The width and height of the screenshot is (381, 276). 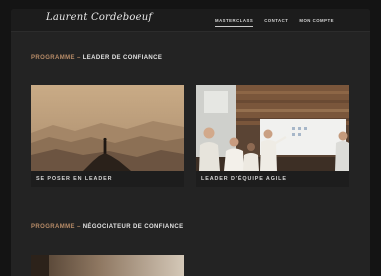 What do you see at coordinates (122, 58) in the screenshot?
I see `section-name: LEADER DE CONFIANCE` at bounding box center [122, 58].